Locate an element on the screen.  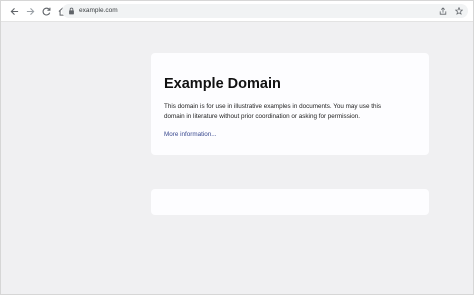
nav-buttons is located at coordinates (35, 11).